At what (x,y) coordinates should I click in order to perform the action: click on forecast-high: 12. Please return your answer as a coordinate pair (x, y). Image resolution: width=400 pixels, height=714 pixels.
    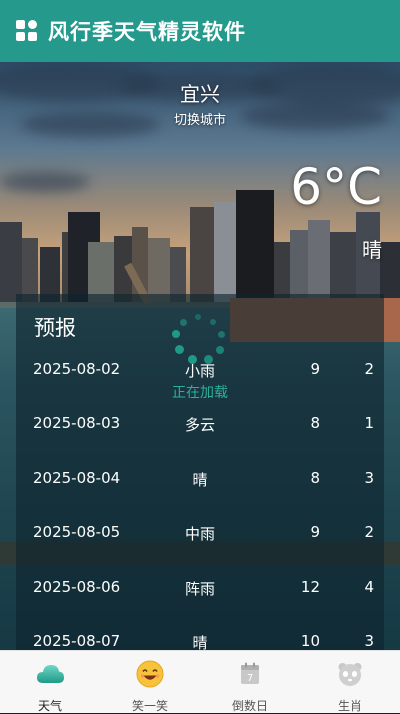
    Looking at the image, I should click on (310, 587).